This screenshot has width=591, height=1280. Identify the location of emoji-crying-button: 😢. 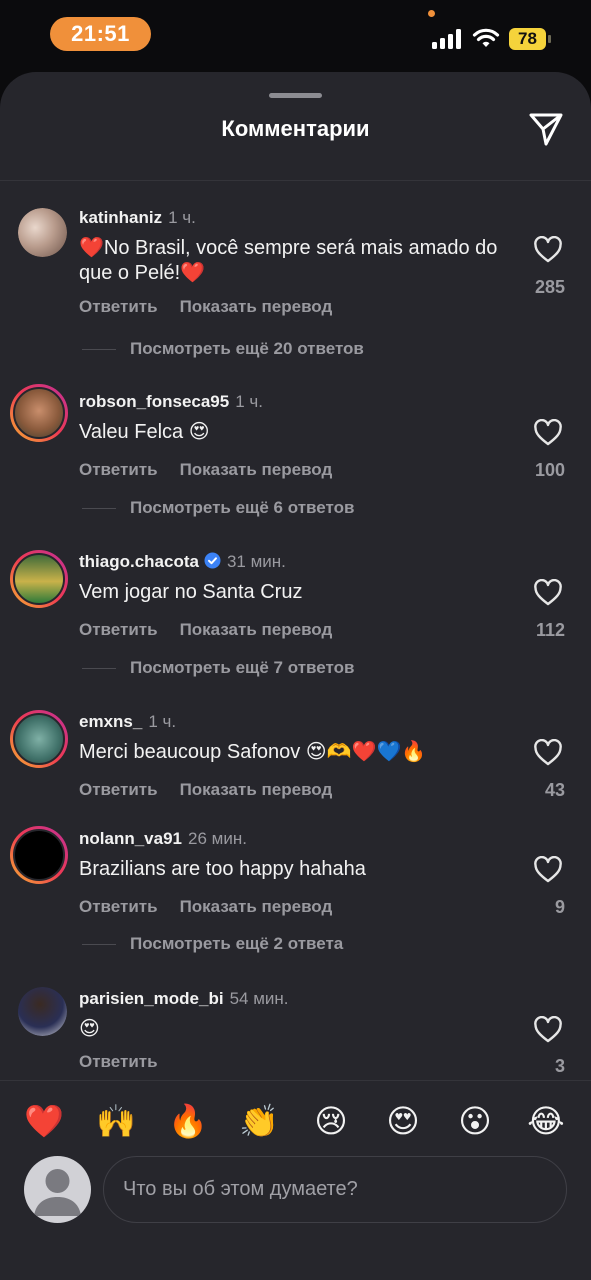
(331, 1121).